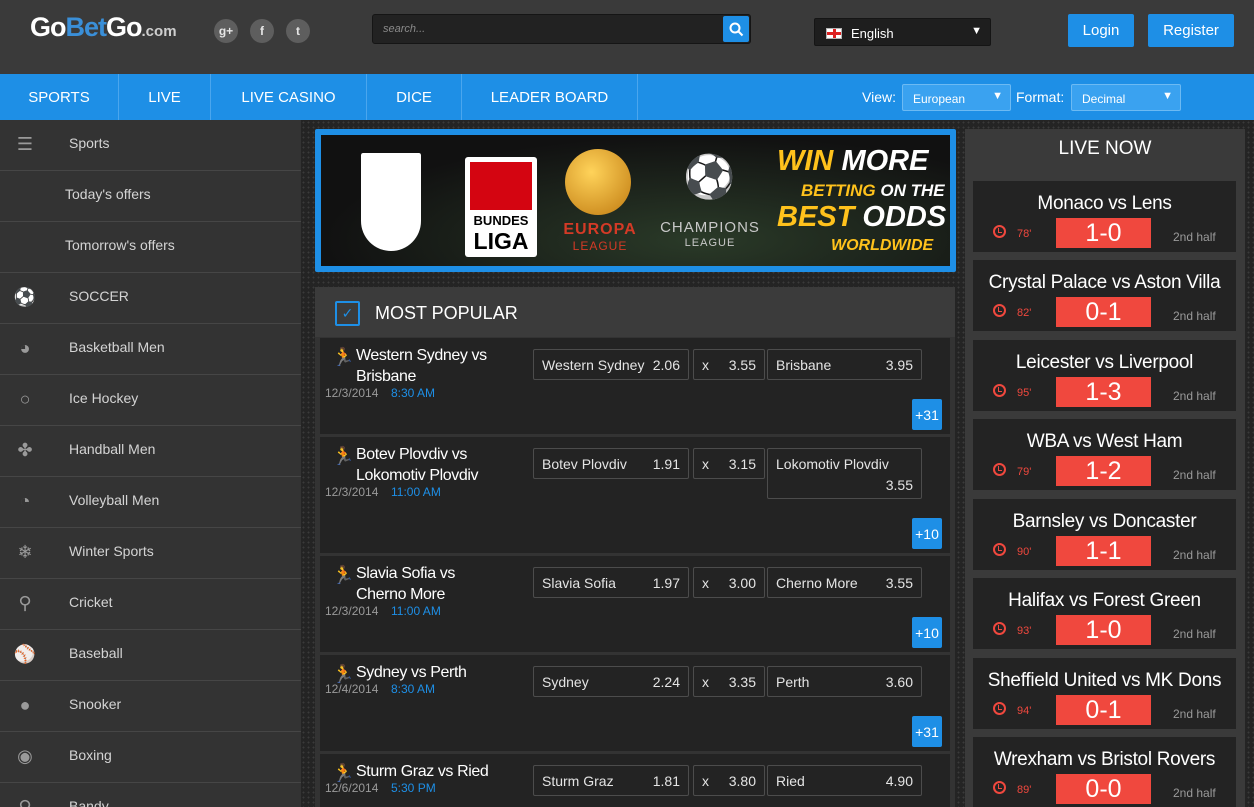 Image resolution: width=1254 pixels, height=807 pixels. Describe the element at coordinates (1104, 218) in the screenshot. I see `live-game-card: Monaco vs Lens 78' 1-0 2nd half` at that location.